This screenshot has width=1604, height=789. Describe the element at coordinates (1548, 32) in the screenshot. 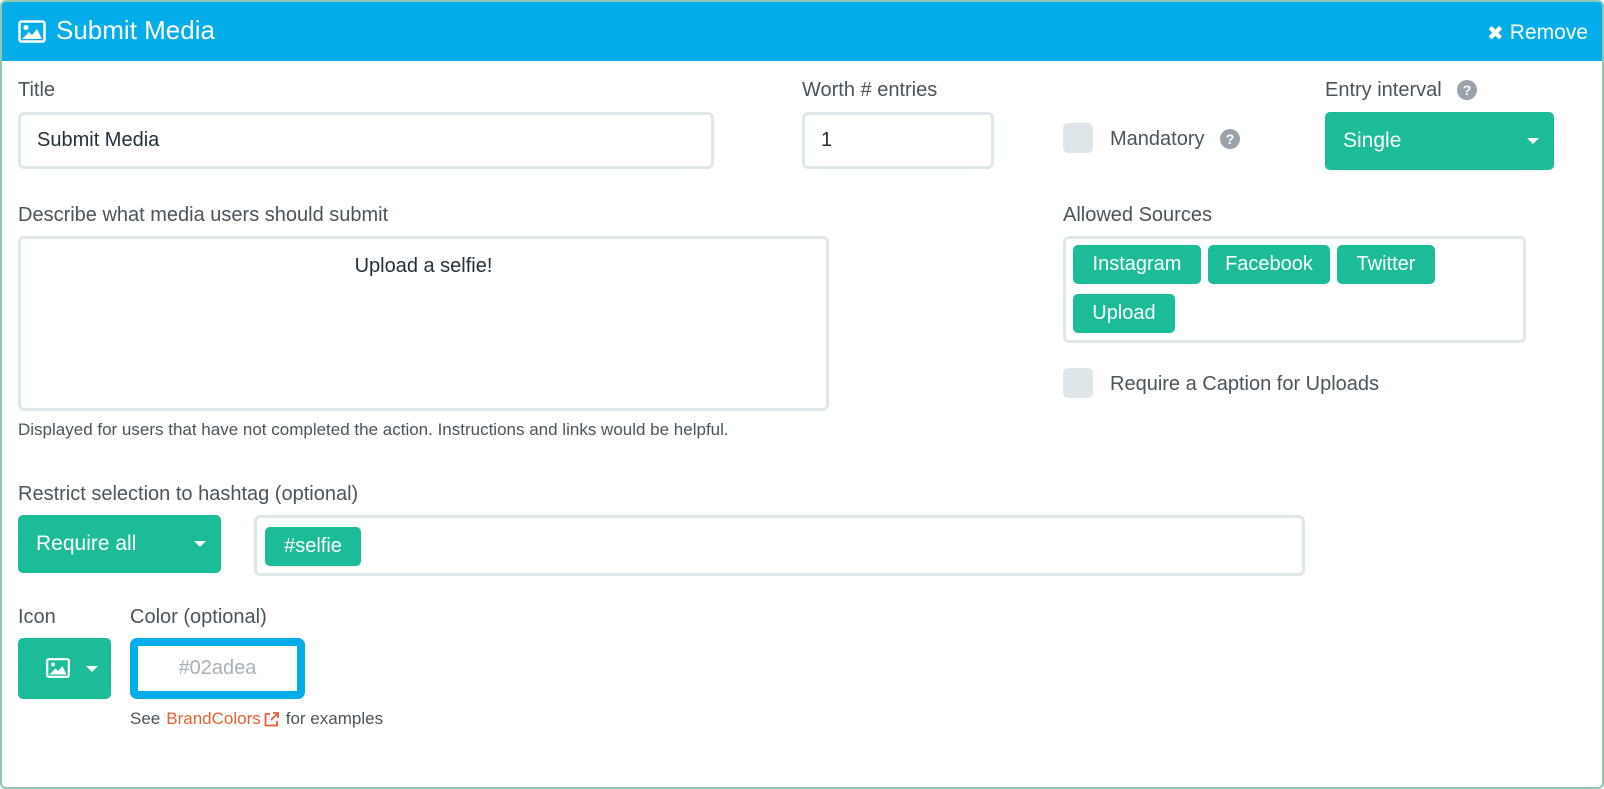

I see `remove-label: Remove` at that location.